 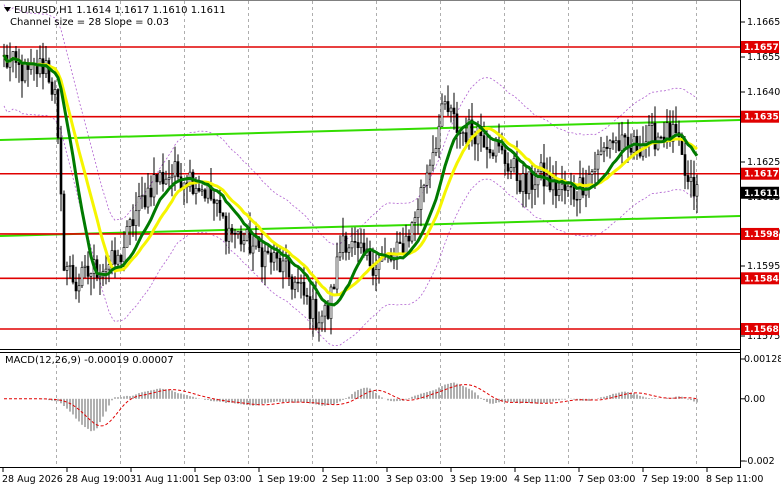 I want to click on macd-tick-label: 0.00, so click(x=754, y=399).